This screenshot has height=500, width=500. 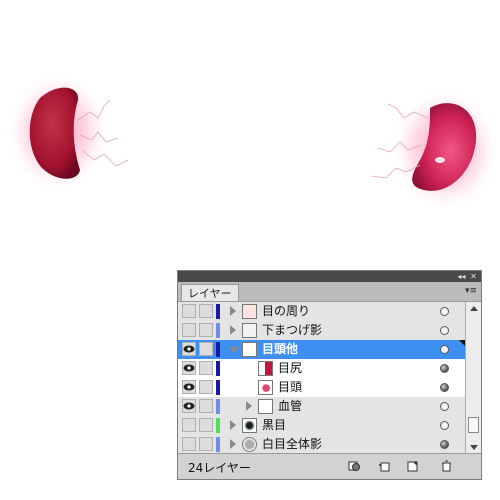 What do you see at coordinates (384, 466) in the screenshot?
I see `new-sublayer-icon` at bounding box center [384, 466].